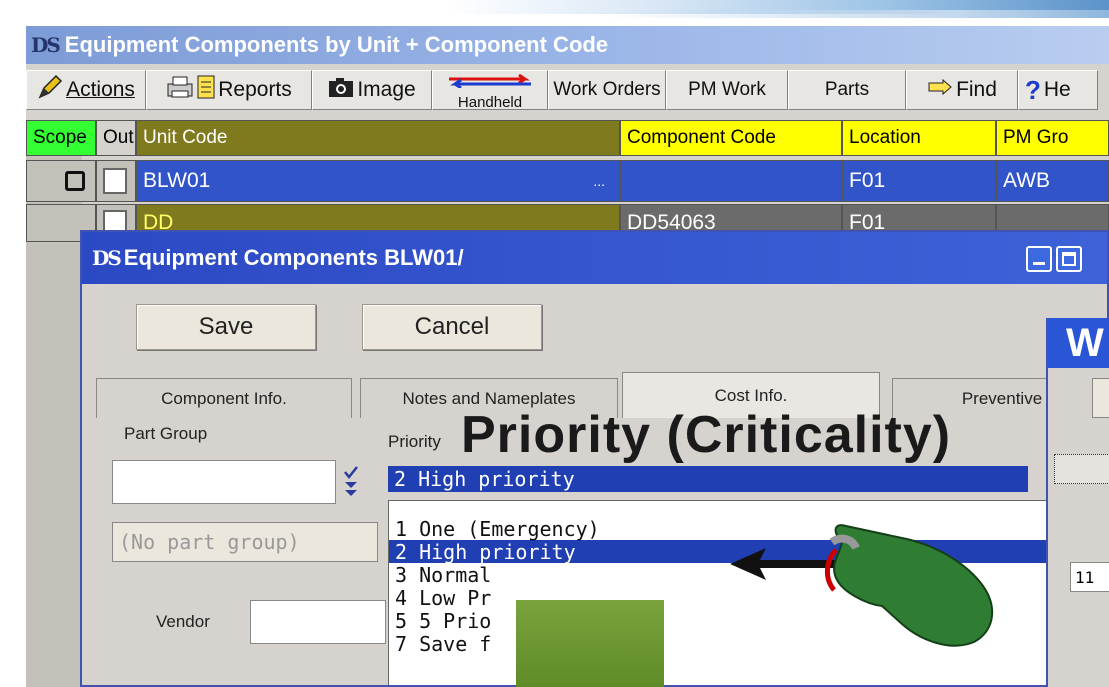  I want to click on find-button: Find, so click(962, 90).